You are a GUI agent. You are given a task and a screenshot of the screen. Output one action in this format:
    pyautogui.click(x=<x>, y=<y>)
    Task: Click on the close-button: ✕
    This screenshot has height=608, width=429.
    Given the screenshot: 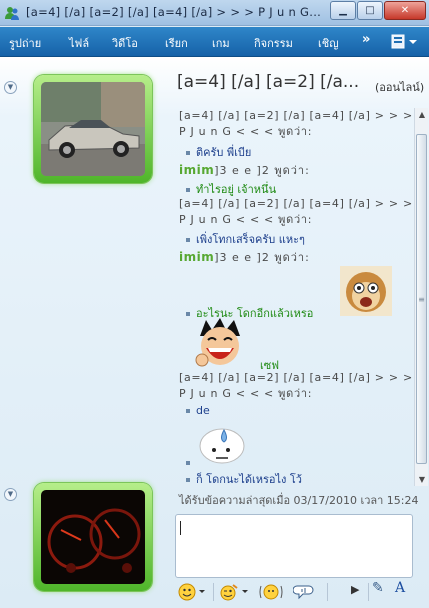 What is the action you would take?
    pyautogui.click(x=405, y=10)
    